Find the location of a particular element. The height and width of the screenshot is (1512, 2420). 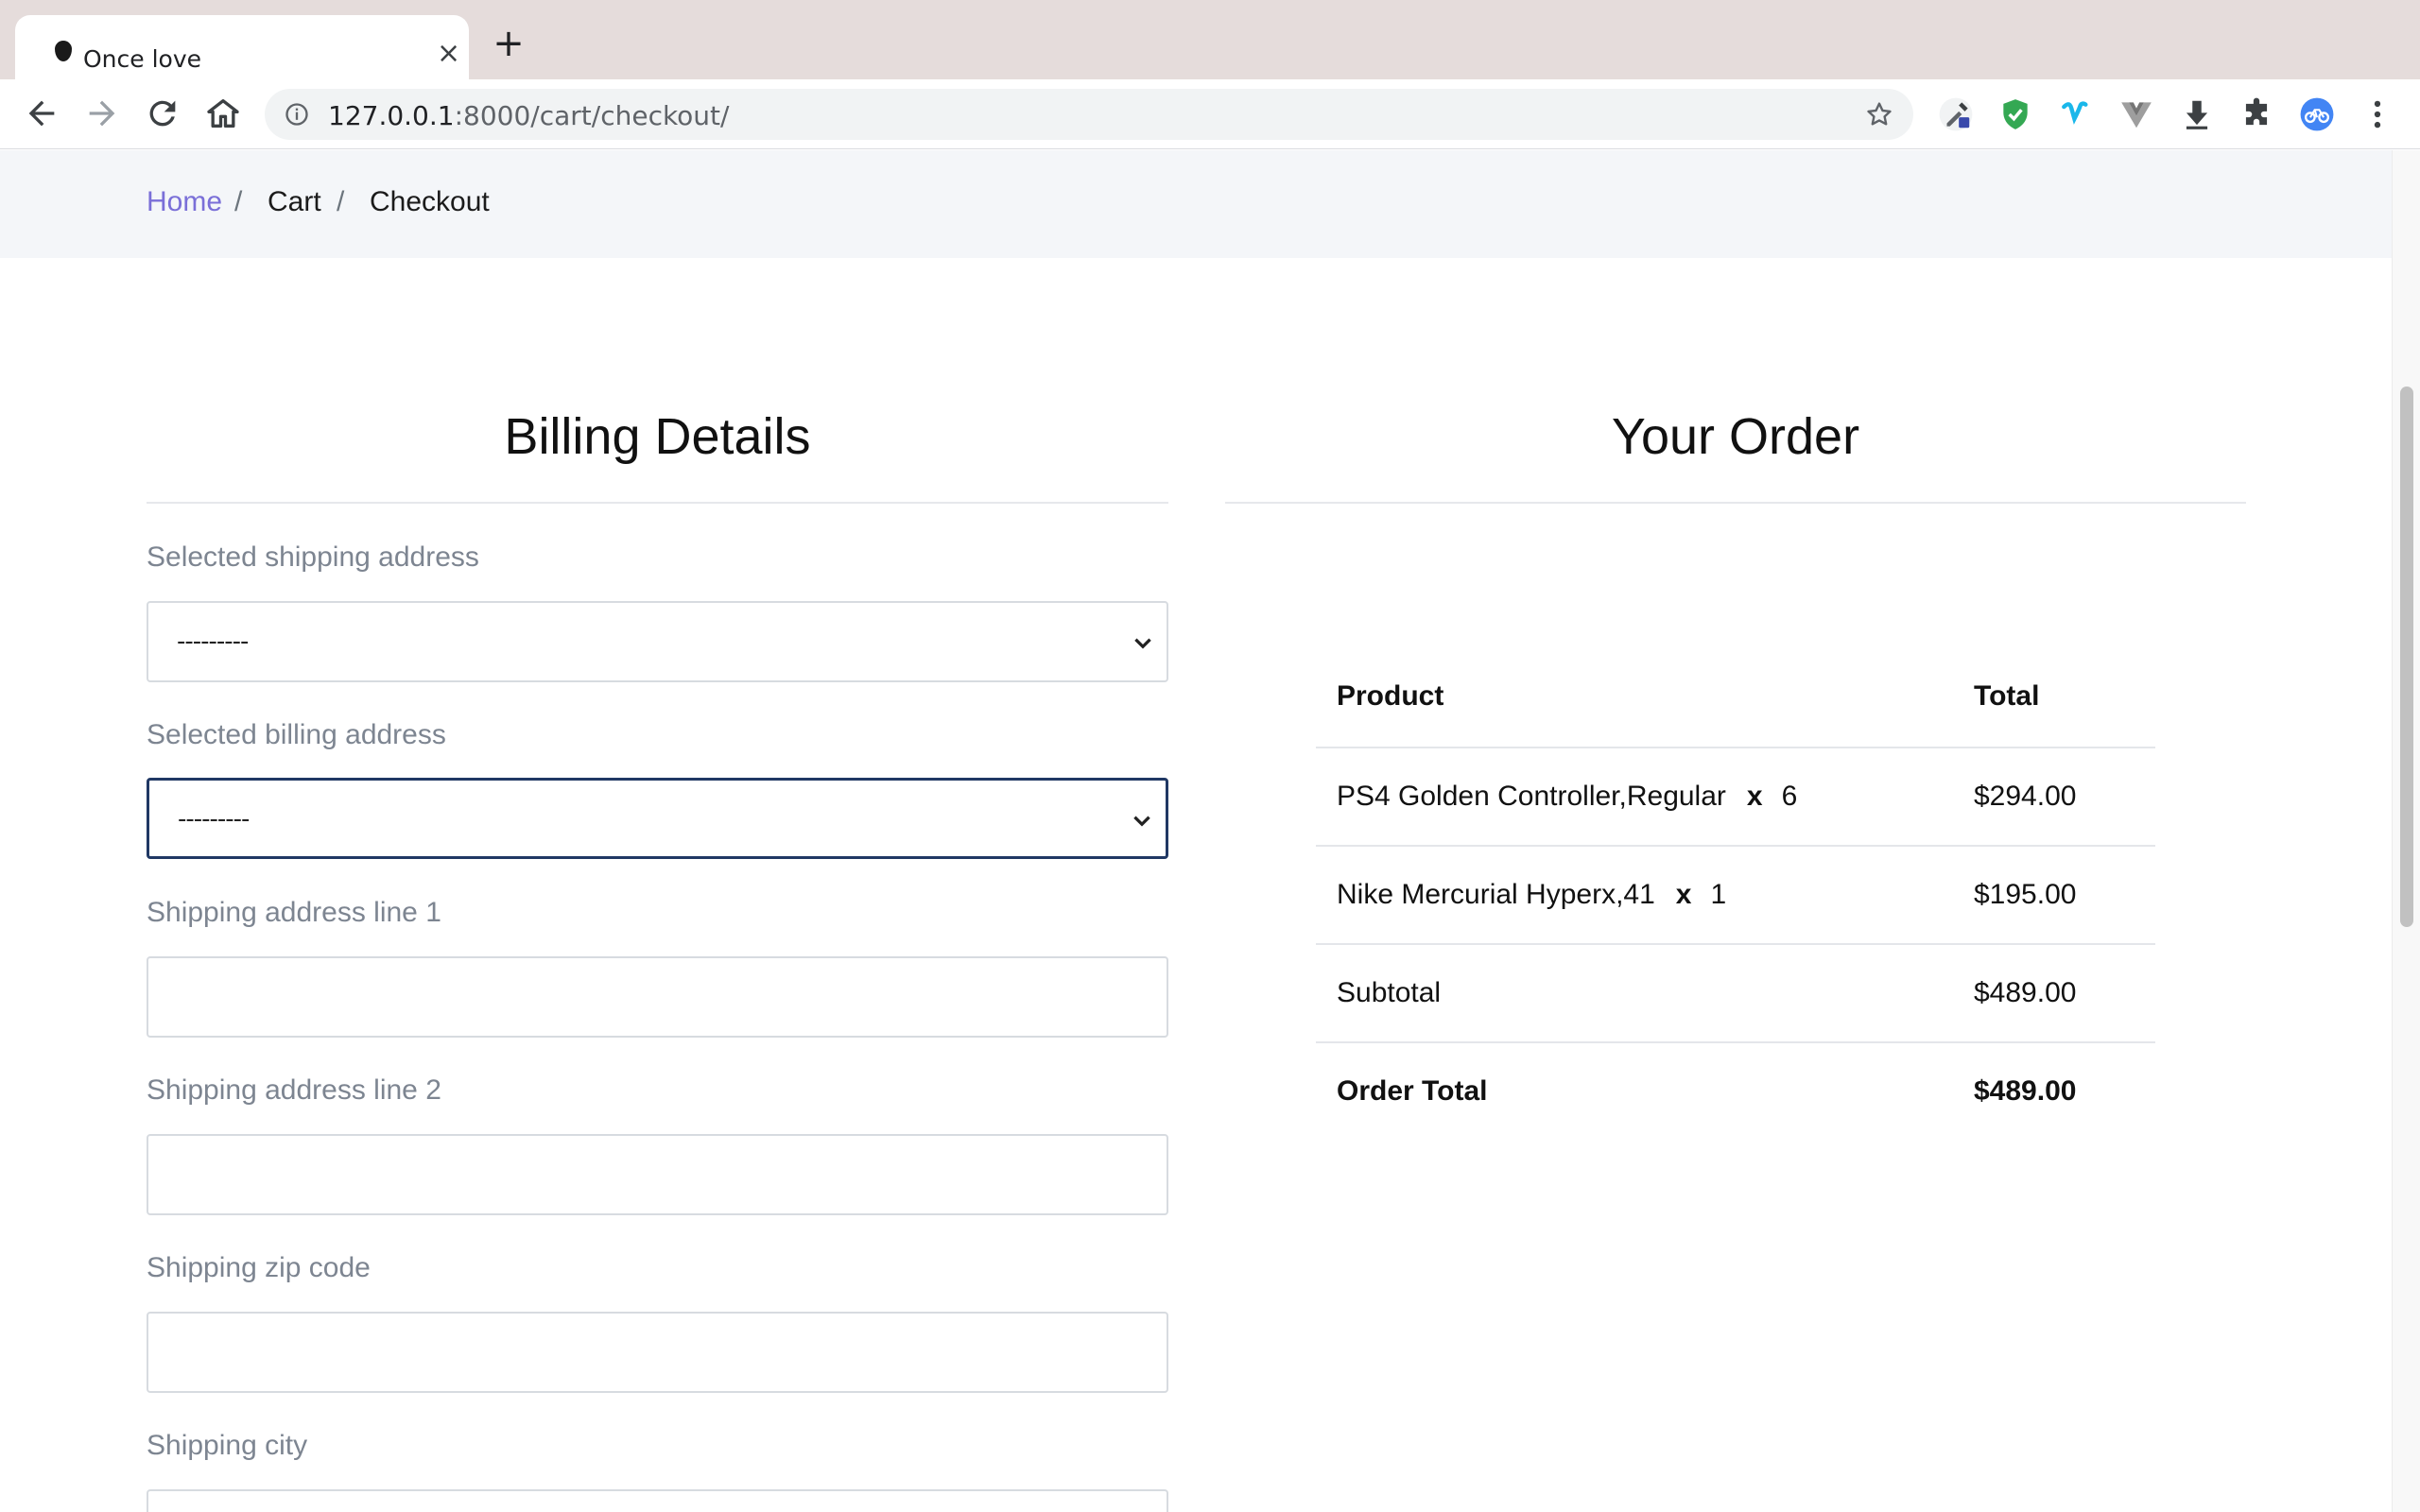

order-item-total: $294.00 is located at coordinates (2026, 796).